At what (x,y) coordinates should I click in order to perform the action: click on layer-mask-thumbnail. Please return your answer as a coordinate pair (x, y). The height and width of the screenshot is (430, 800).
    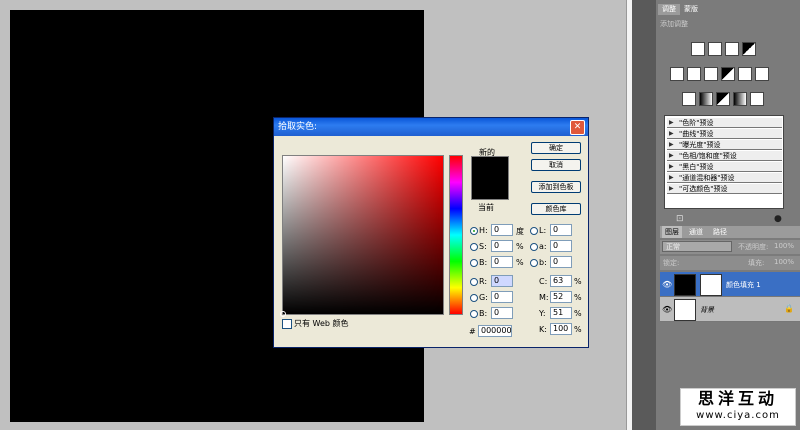
    Looking at the image, I should click on (711, 285).